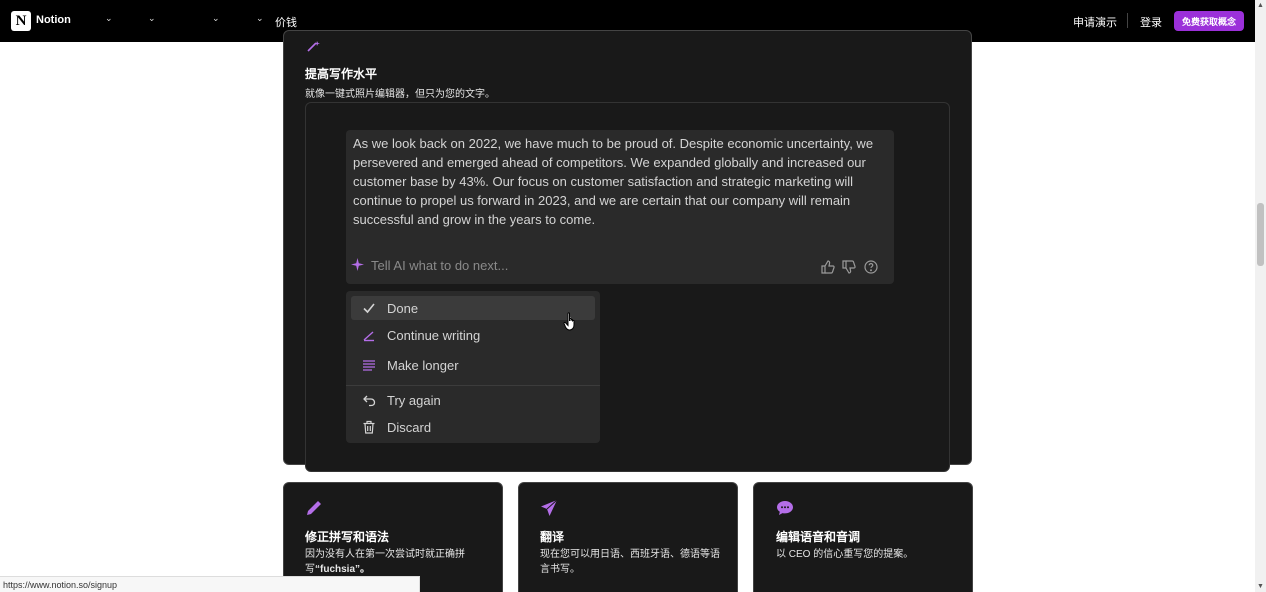 Image resolution: width=1266 pixels, height=592 pixels. What do you see at coordinates (473, 308) in the screenshot?
I see `menu-item-done: Done` at bounding box center [473, 308].